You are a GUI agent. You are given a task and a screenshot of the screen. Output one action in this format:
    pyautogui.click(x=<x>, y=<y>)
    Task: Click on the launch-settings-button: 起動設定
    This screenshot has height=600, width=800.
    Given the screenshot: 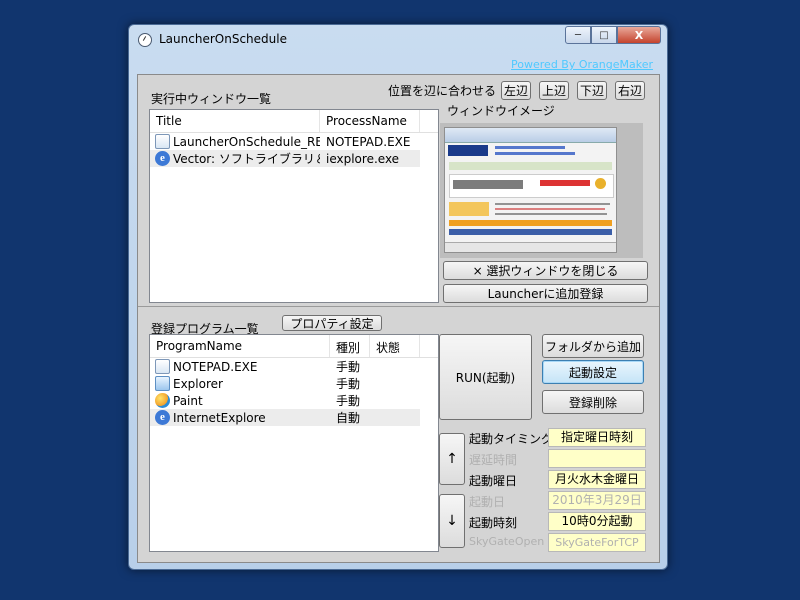 What is the action you would take?
    pyautogui.click(x=593, y=372)
    